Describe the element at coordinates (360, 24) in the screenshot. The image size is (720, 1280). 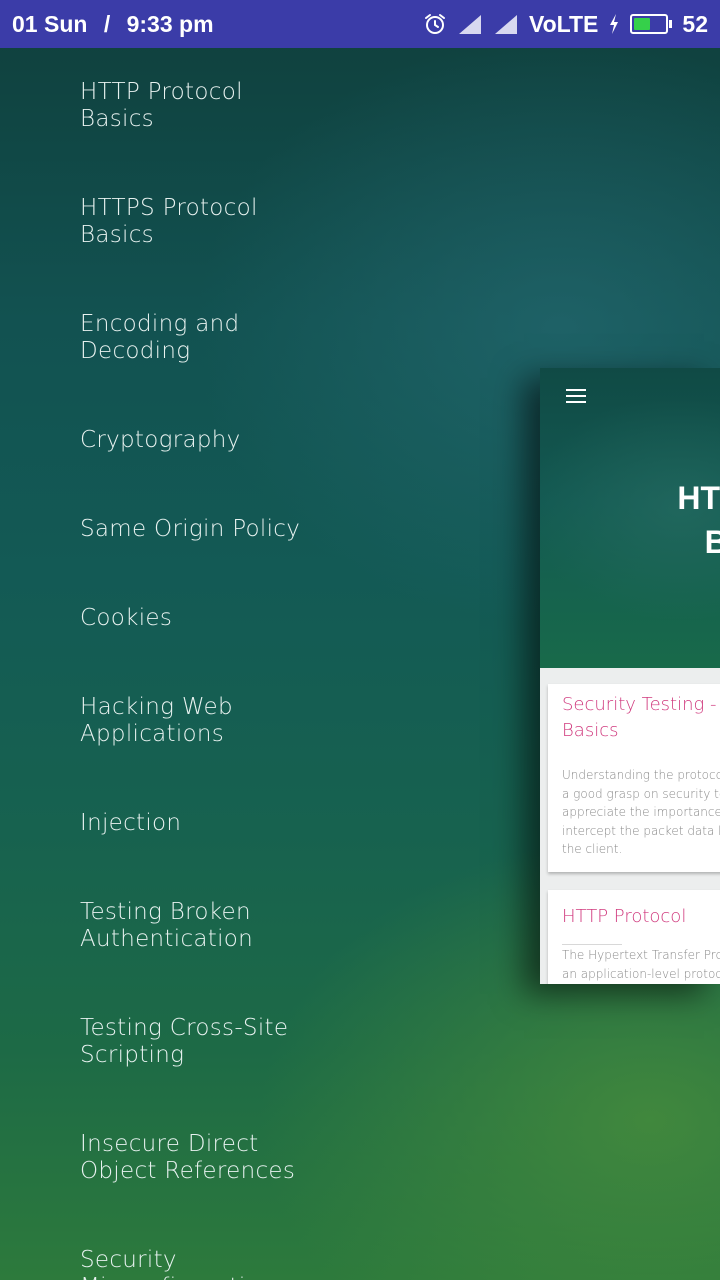
I see `status-bar: 01 Sun / 9:33 pm VoLTE 52` at that location.